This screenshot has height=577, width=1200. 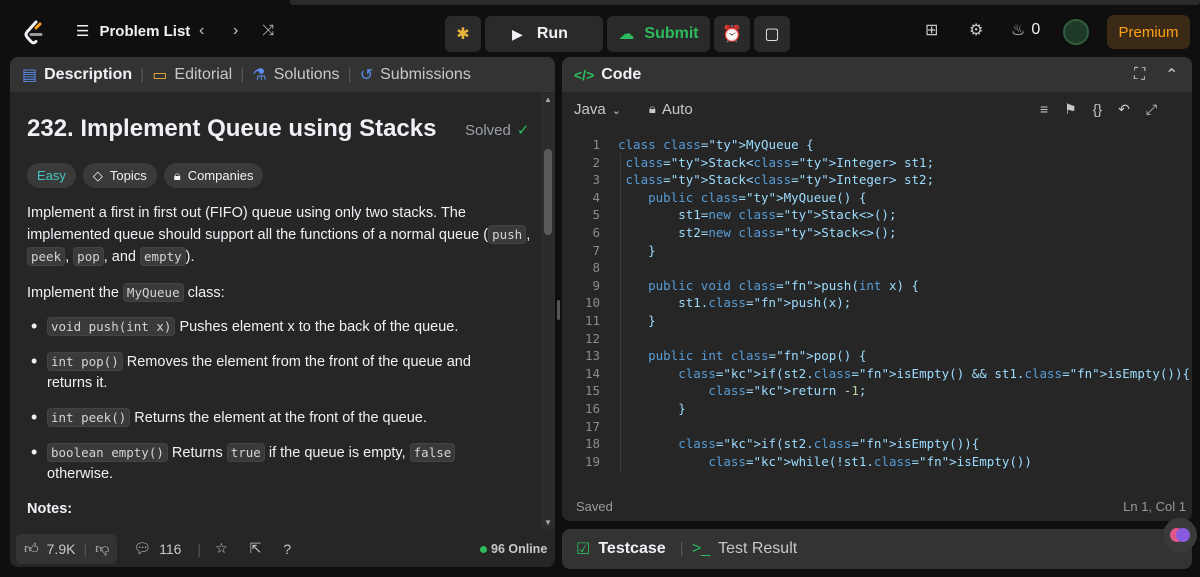 What do you see at coordinates (170, 548) in the screenshot?
I see `comment-count: 116` at bounding box center [170, 548].